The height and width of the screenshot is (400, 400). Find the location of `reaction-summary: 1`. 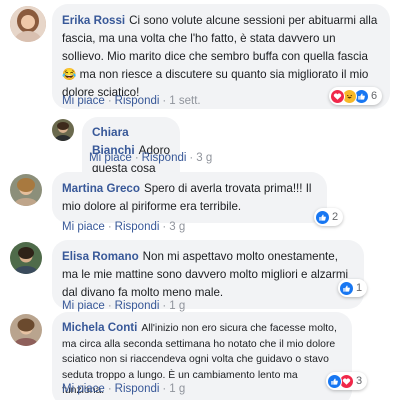

reaction-summary: 1 is located at coordinates (353, 288).